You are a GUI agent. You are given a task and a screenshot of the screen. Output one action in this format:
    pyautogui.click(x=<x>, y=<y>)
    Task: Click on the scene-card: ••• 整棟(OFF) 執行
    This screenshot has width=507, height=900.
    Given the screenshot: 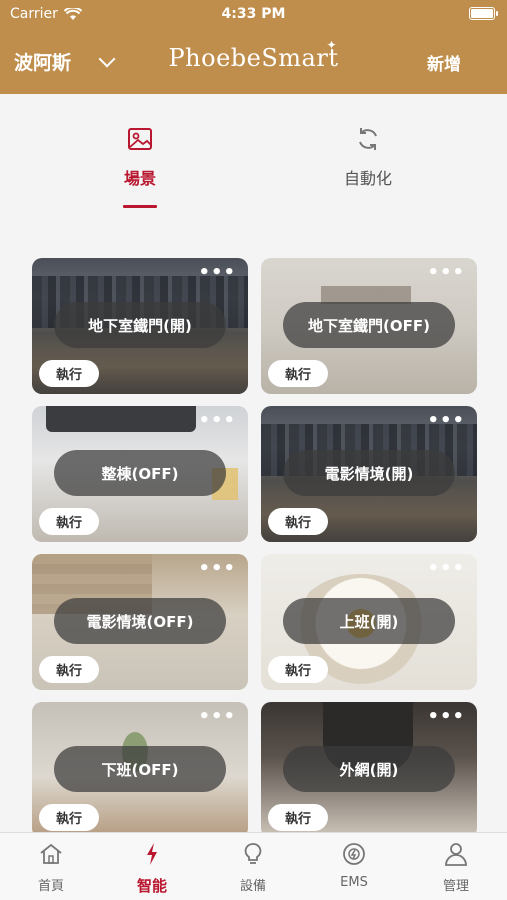 What is the action you would take?
    pyautogui.click(x=140, y=474)
    